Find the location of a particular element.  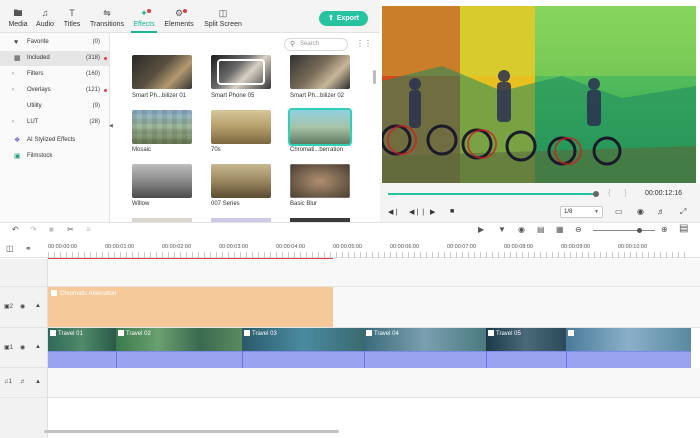

music-note-icon: ♫ is located at coordinates (45, 13).